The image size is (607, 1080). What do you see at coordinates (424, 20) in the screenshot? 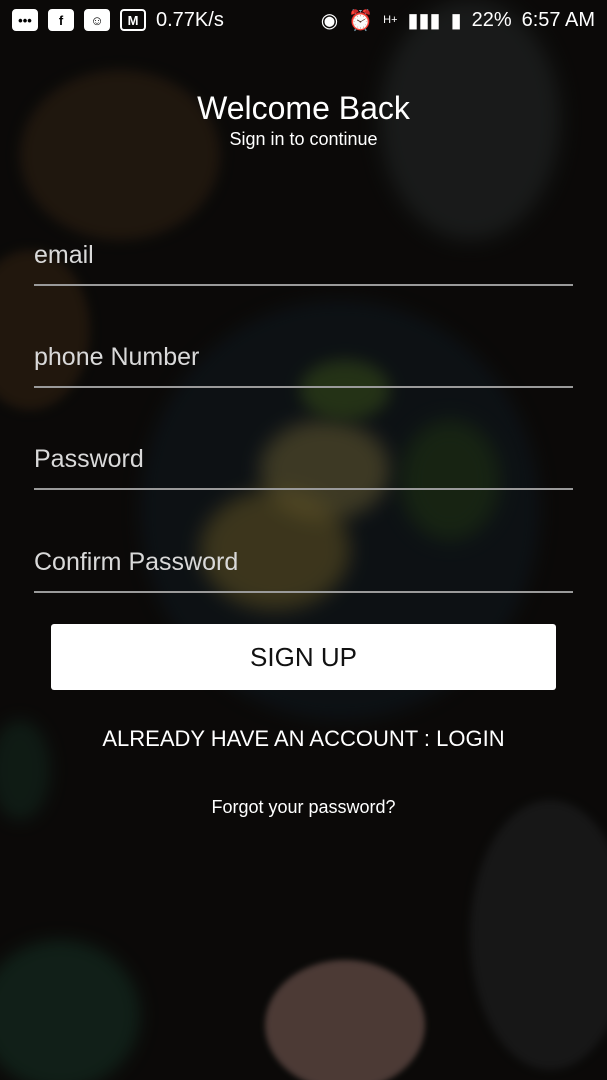
I see `signal-icon: ▮▮▮` at bounding box center [424, 20].